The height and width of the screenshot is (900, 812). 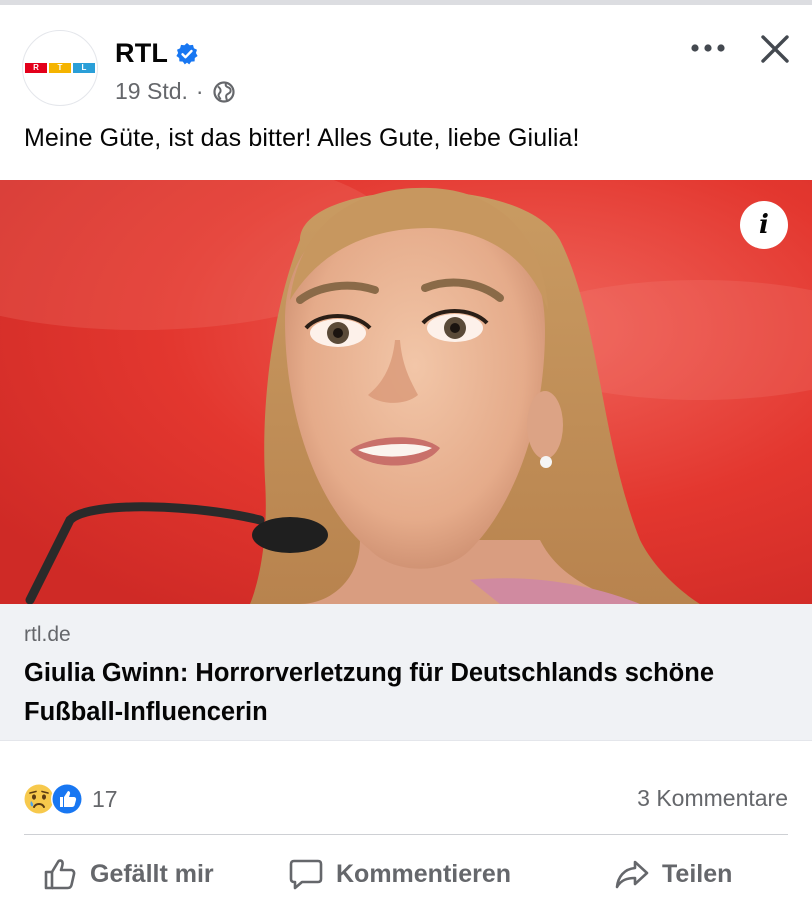 What do you see at coordinates (84, 68) in the screenshot?
I see `logo-letter-l: L` at bounding box center [84, 68].